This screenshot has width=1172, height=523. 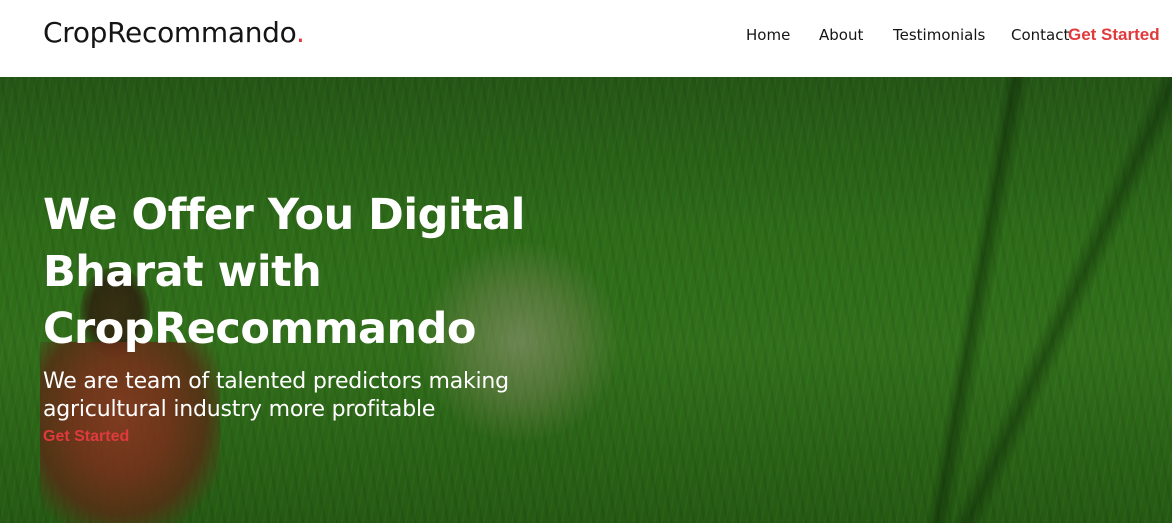 I want to click on nav-get-started-button: Get Started, so click(x=1114, y=35).